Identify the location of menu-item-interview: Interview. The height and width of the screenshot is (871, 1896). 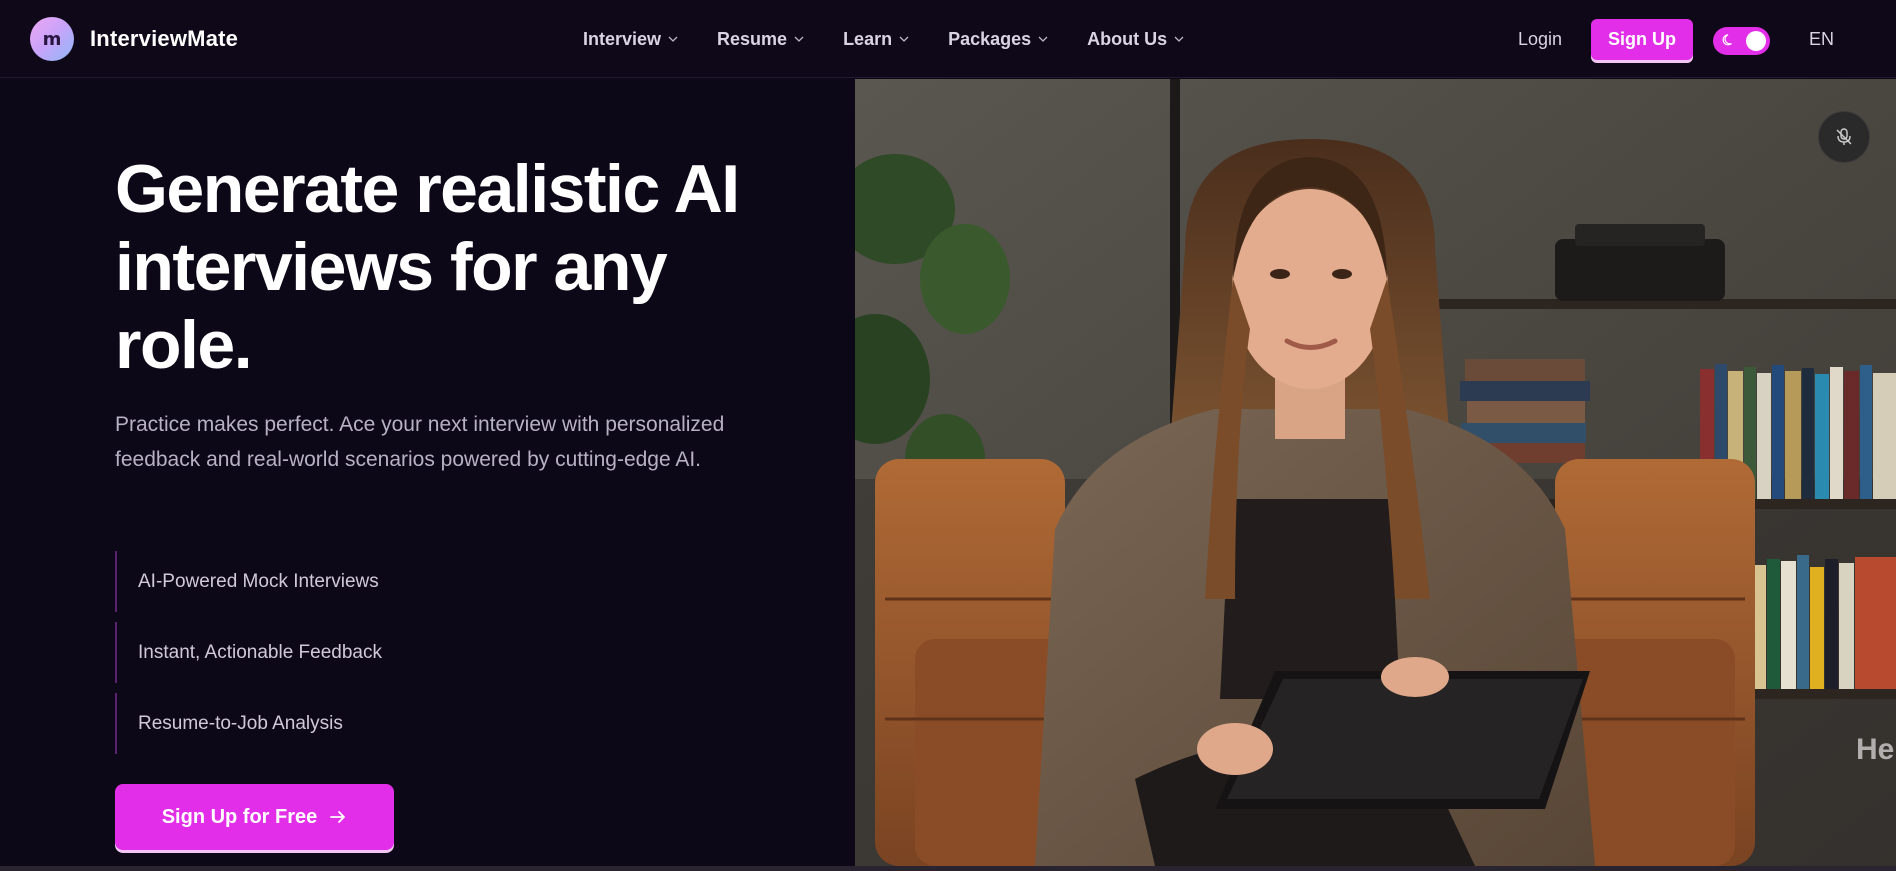
(631, 39).